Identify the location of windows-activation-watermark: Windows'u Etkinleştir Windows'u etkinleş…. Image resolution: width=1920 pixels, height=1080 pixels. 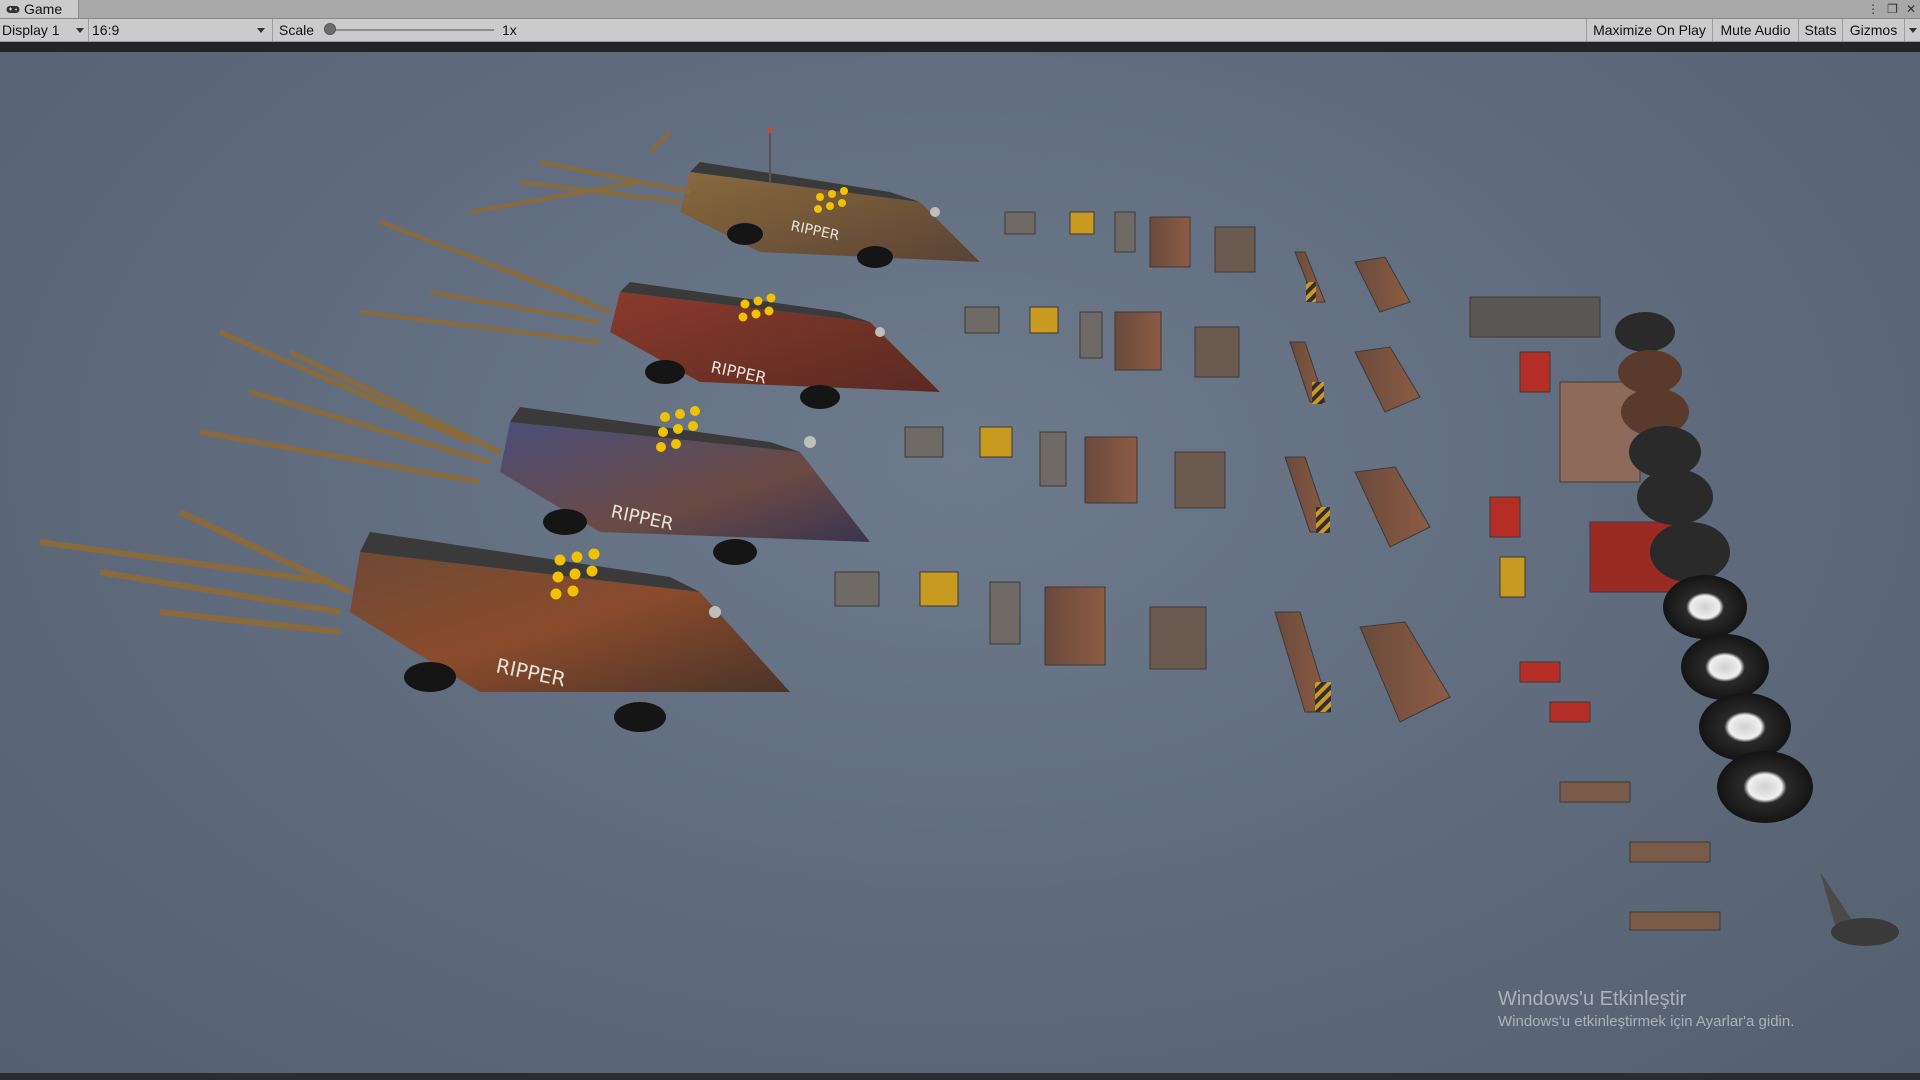
(1646, 1009).